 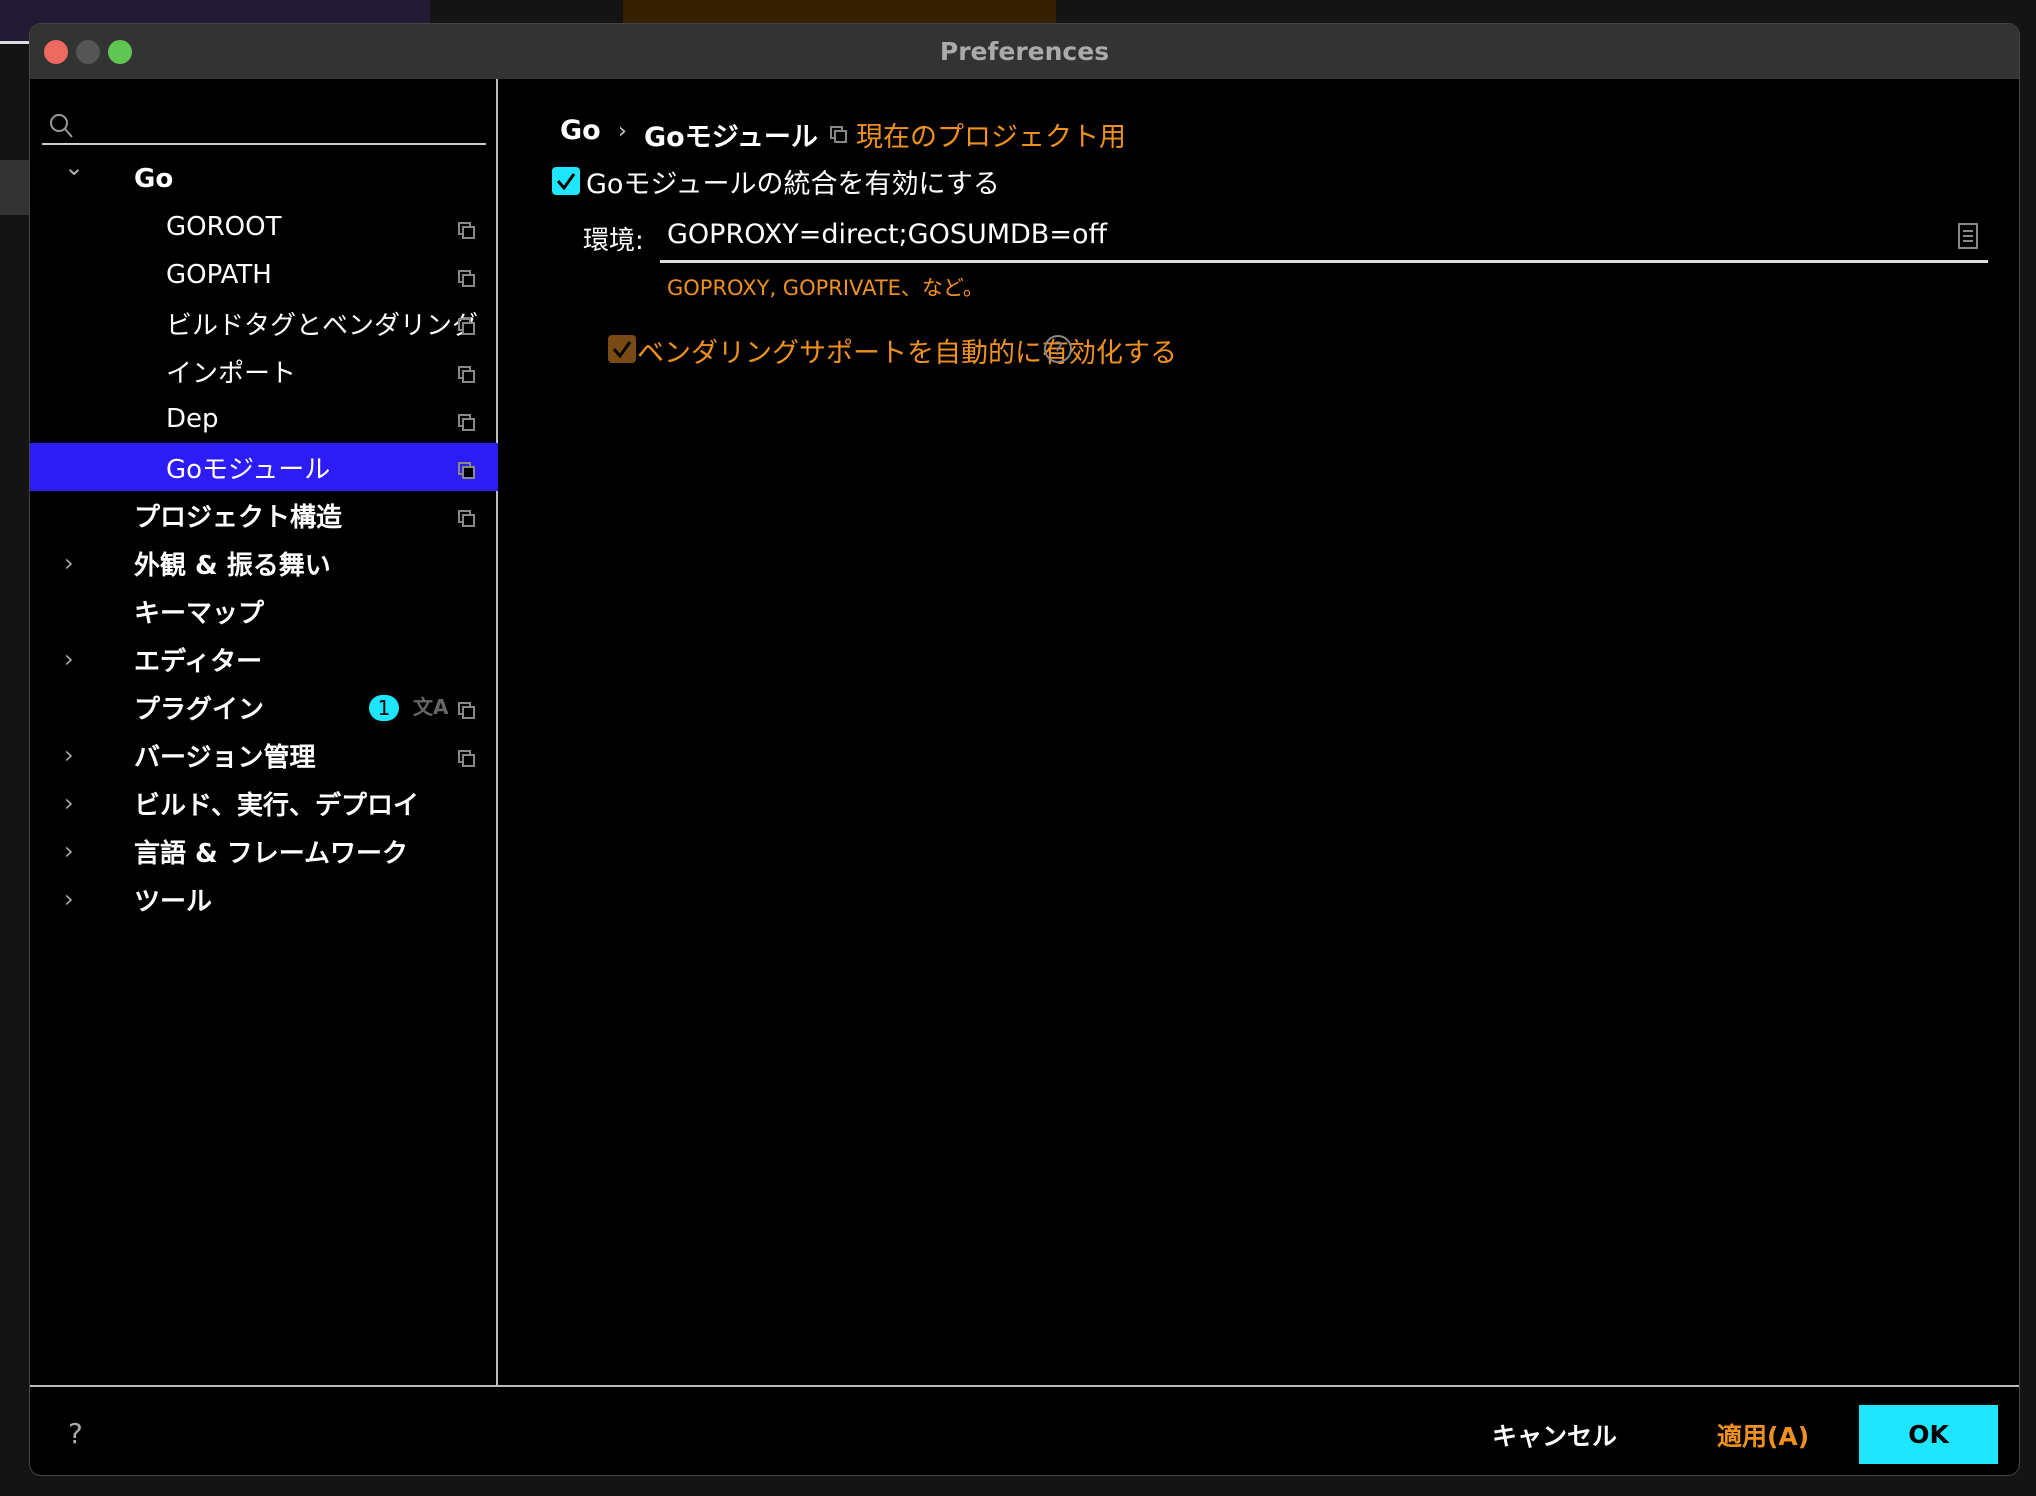 I want to click on sidebar-item: › 言語 & フレームワーク, so click(x=264, y=851).